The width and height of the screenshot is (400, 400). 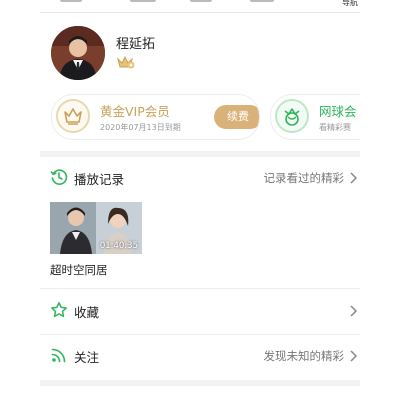 What do you see at coordinates (136, 44) in the screenshot?
I see `username: 程延拓` at bounding box center [136, 44].